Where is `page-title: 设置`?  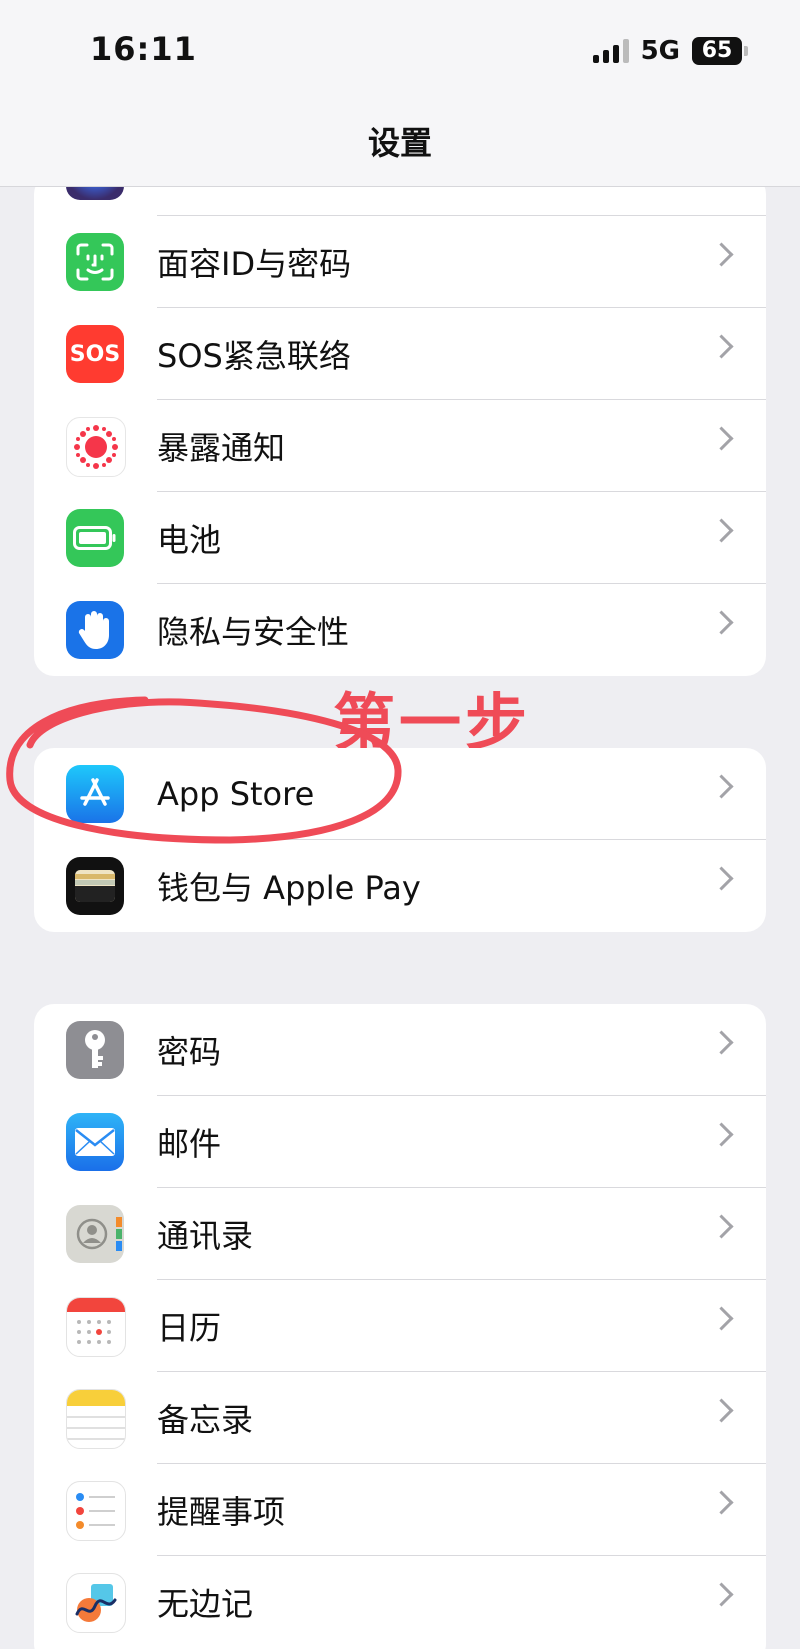 page-title: 设置 is located at coordinates (399, 143).